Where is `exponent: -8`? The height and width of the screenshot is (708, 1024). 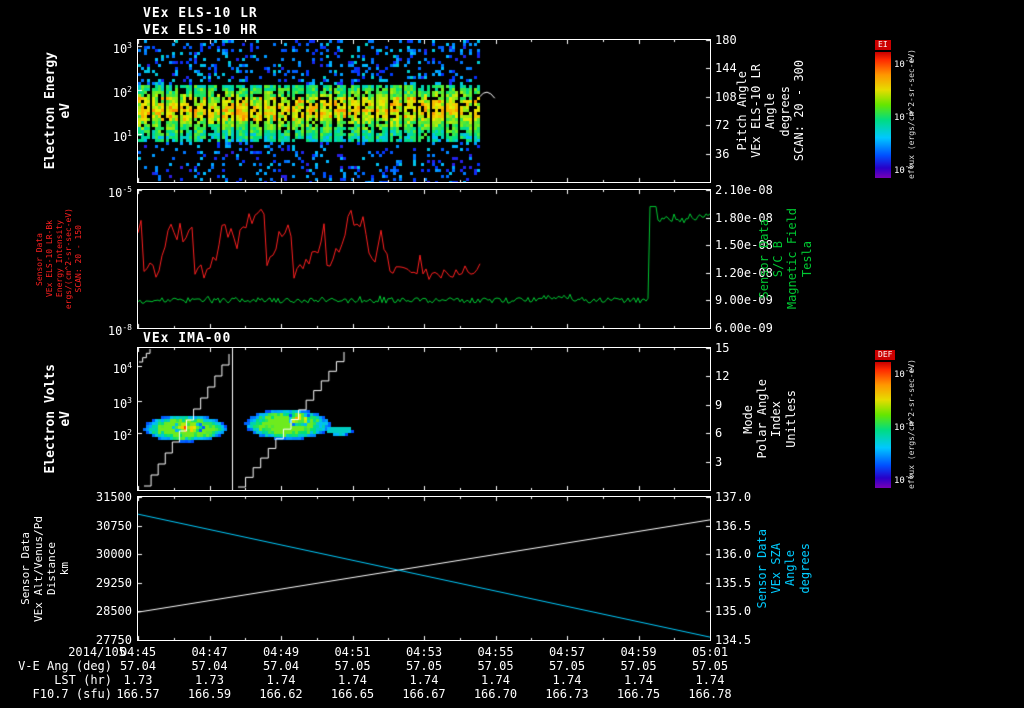 exponent: -8 is located at coordinates (127, 327).